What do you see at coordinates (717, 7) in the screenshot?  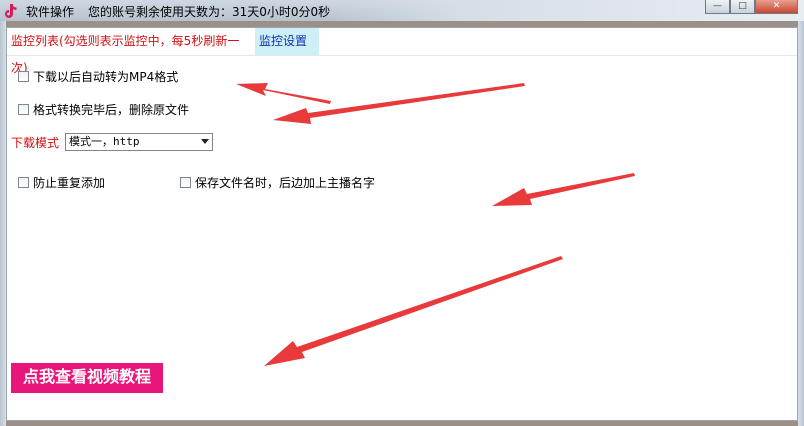 I see `minimize-button: —` at bounding box center [717, 7].